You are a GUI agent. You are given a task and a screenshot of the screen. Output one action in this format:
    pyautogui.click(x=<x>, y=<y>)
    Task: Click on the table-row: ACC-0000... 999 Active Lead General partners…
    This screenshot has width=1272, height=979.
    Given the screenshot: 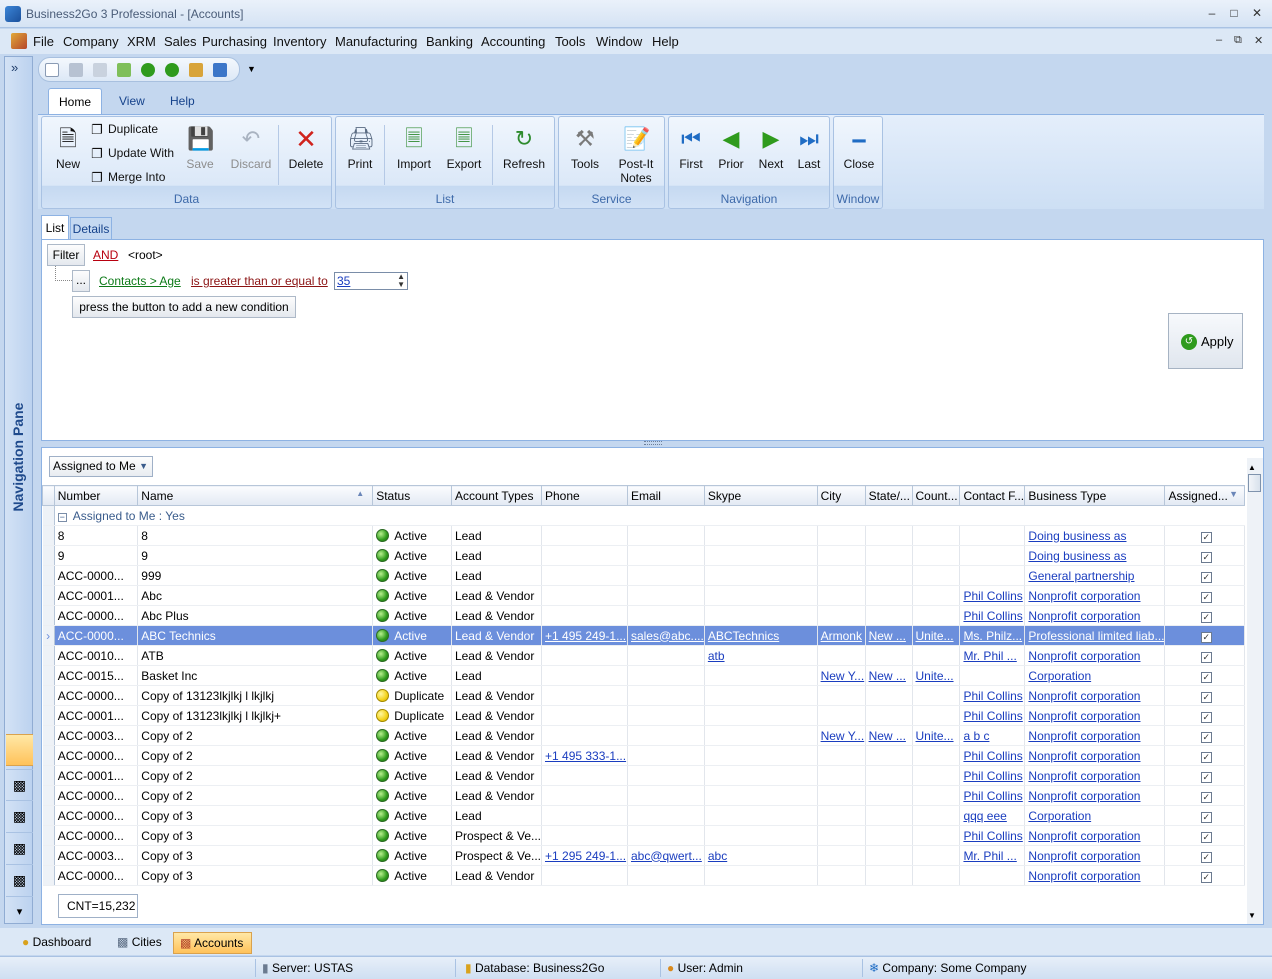 What is the action you would take?
    pyautogui.click(x=643, y=575)
    